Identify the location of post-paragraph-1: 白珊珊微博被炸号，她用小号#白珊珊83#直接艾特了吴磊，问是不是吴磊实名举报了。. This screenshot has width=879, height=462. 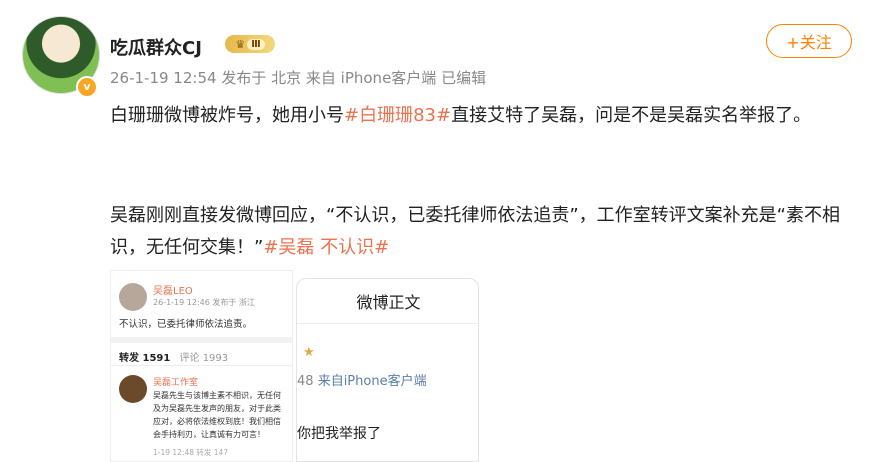
(482, 116).